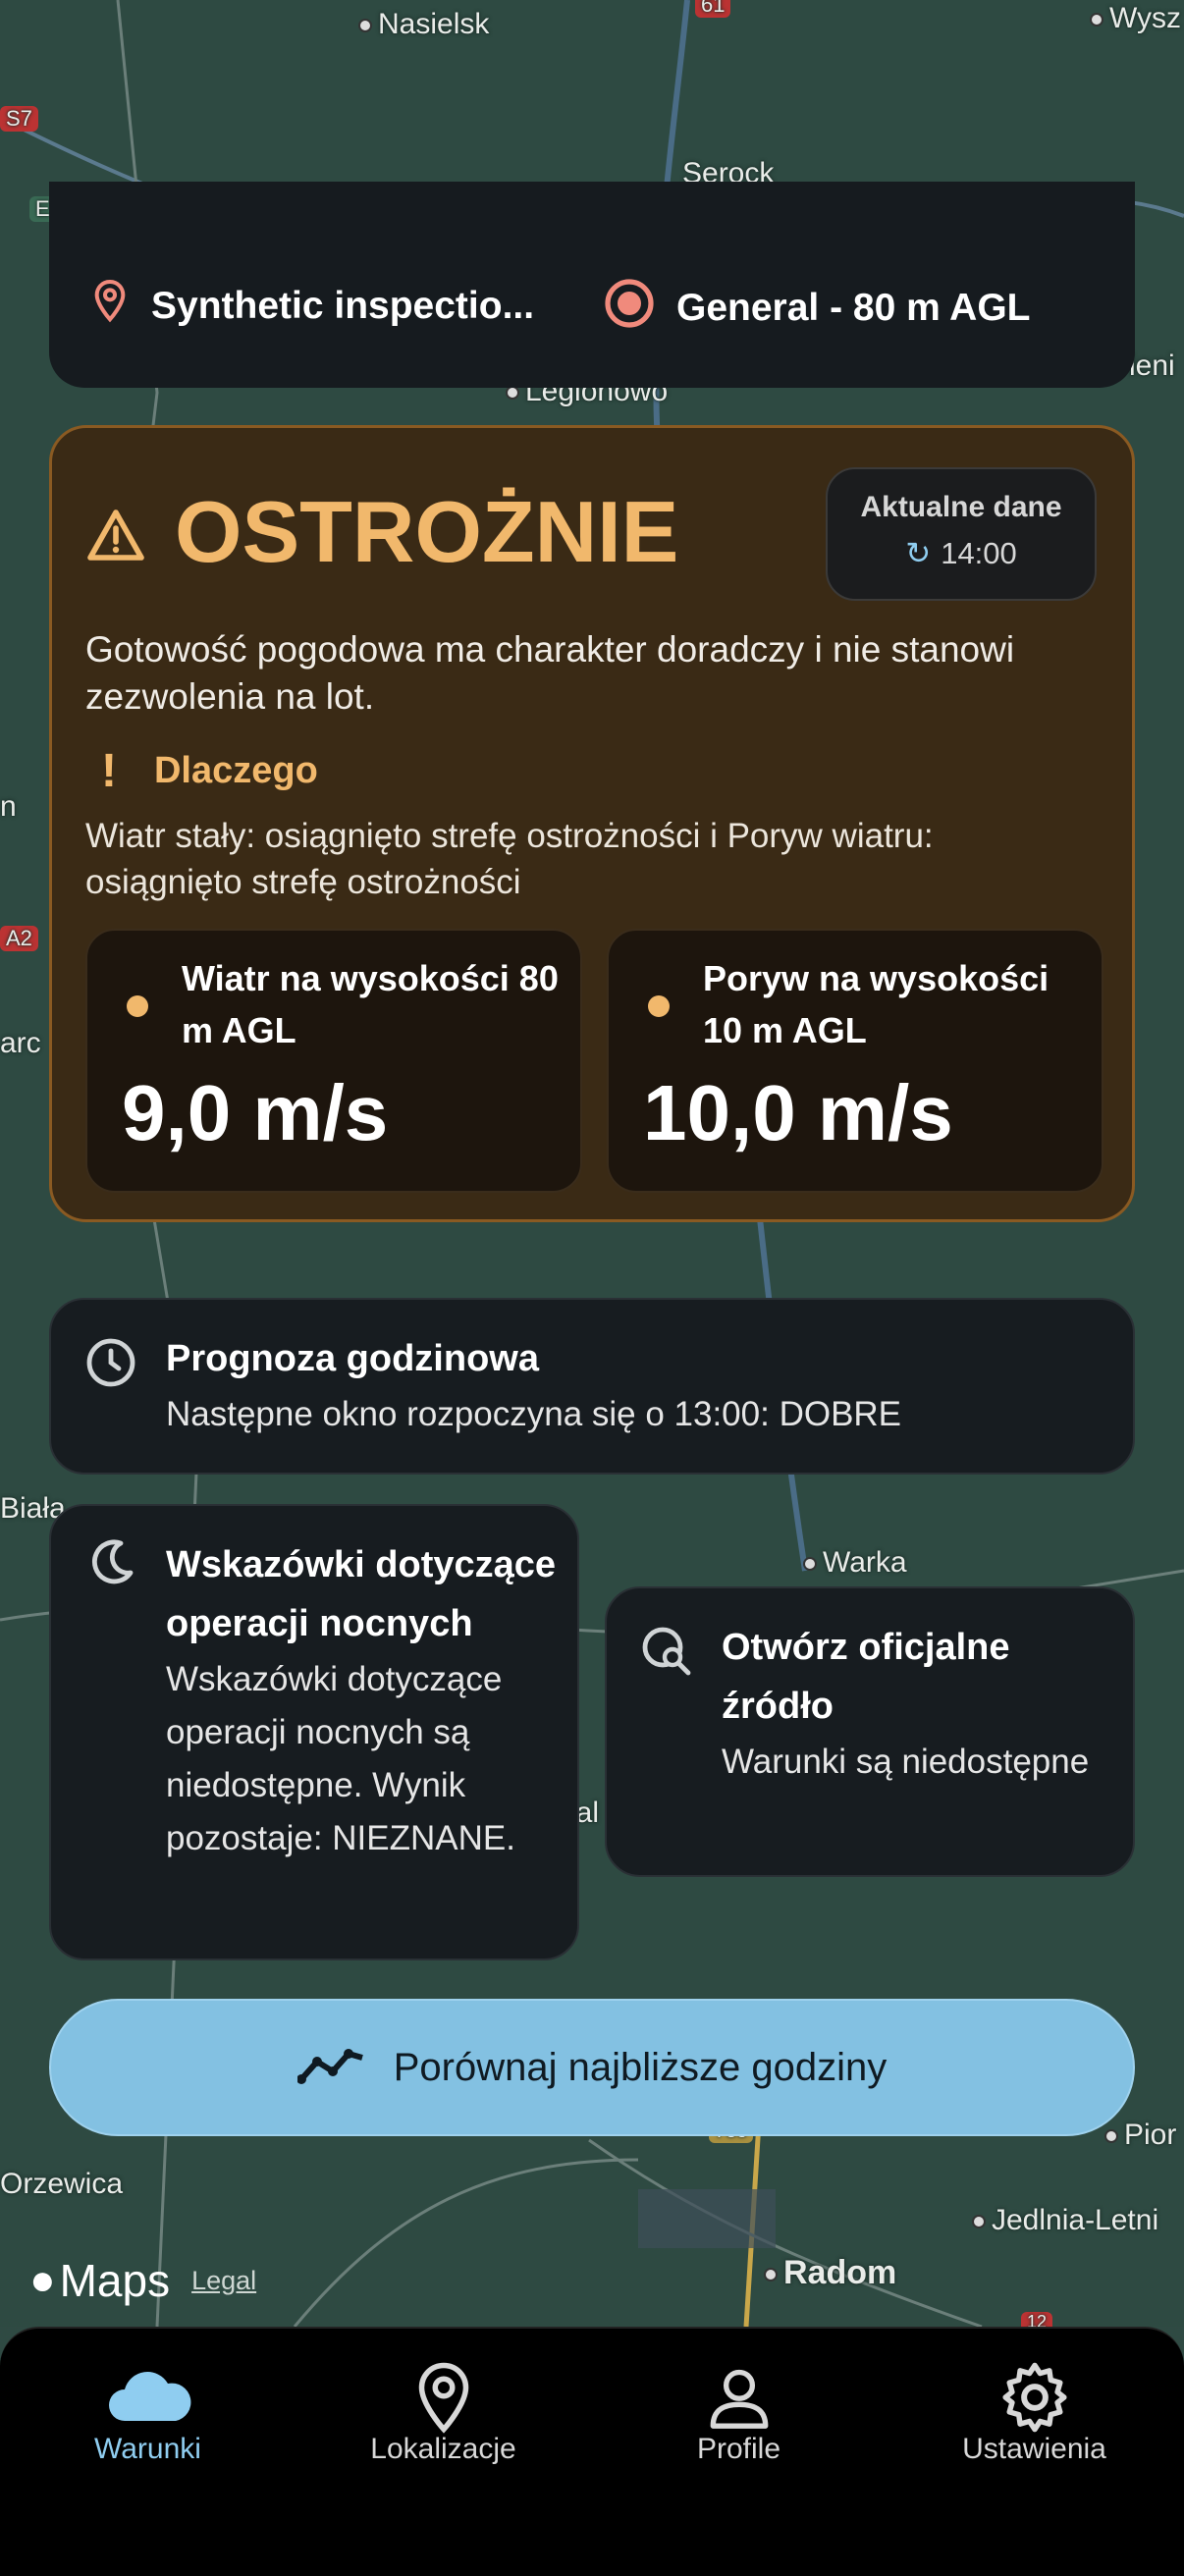  Describe the element at coordinates (918, 553) in the screenshot. I see `refresh-icon: ↻` at that location.